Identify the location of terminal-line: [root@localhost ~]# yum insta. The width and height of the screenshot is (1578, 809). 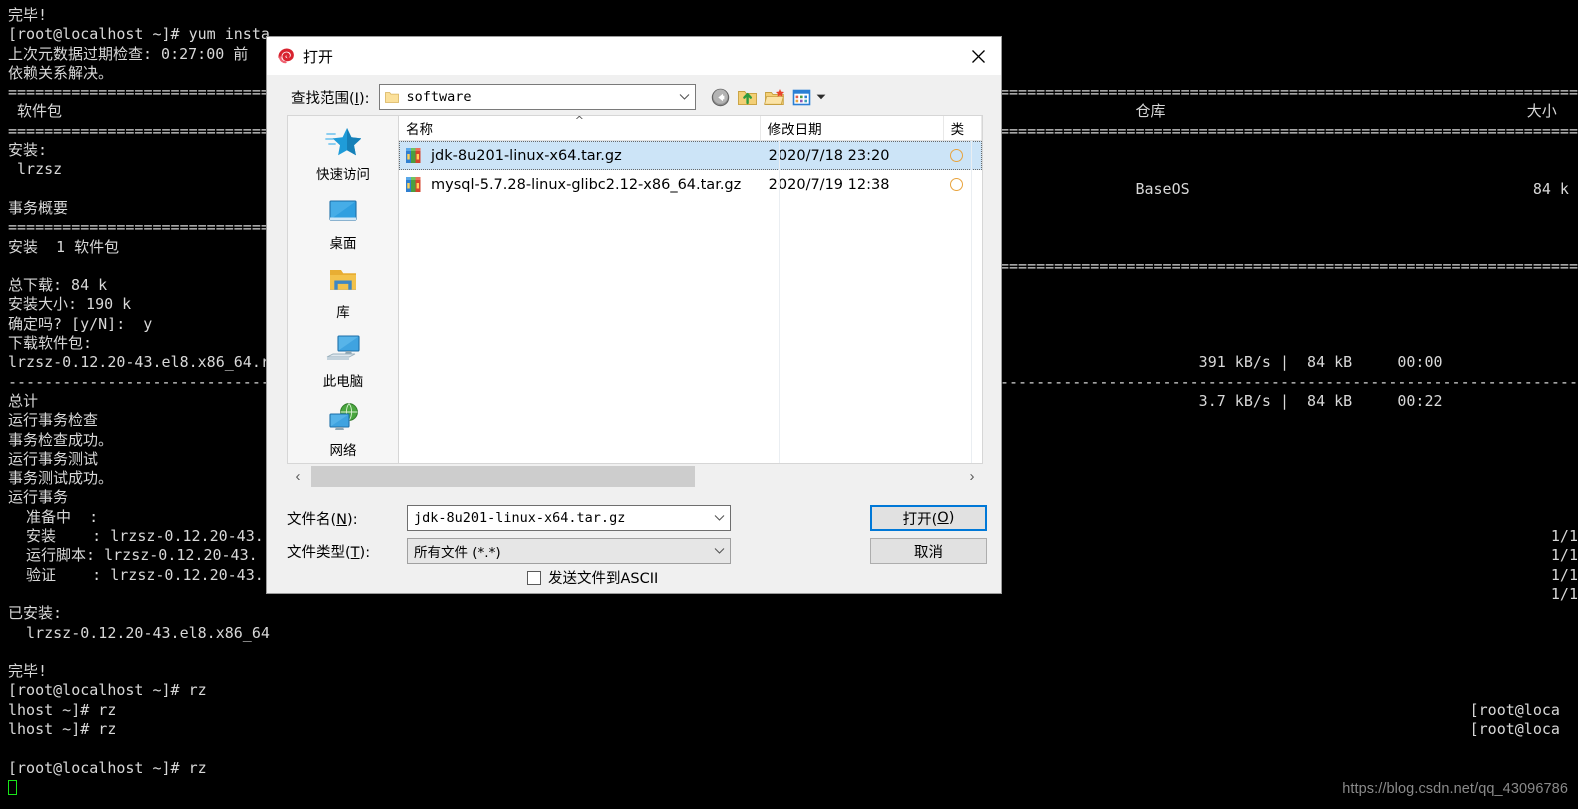
(139, 34).